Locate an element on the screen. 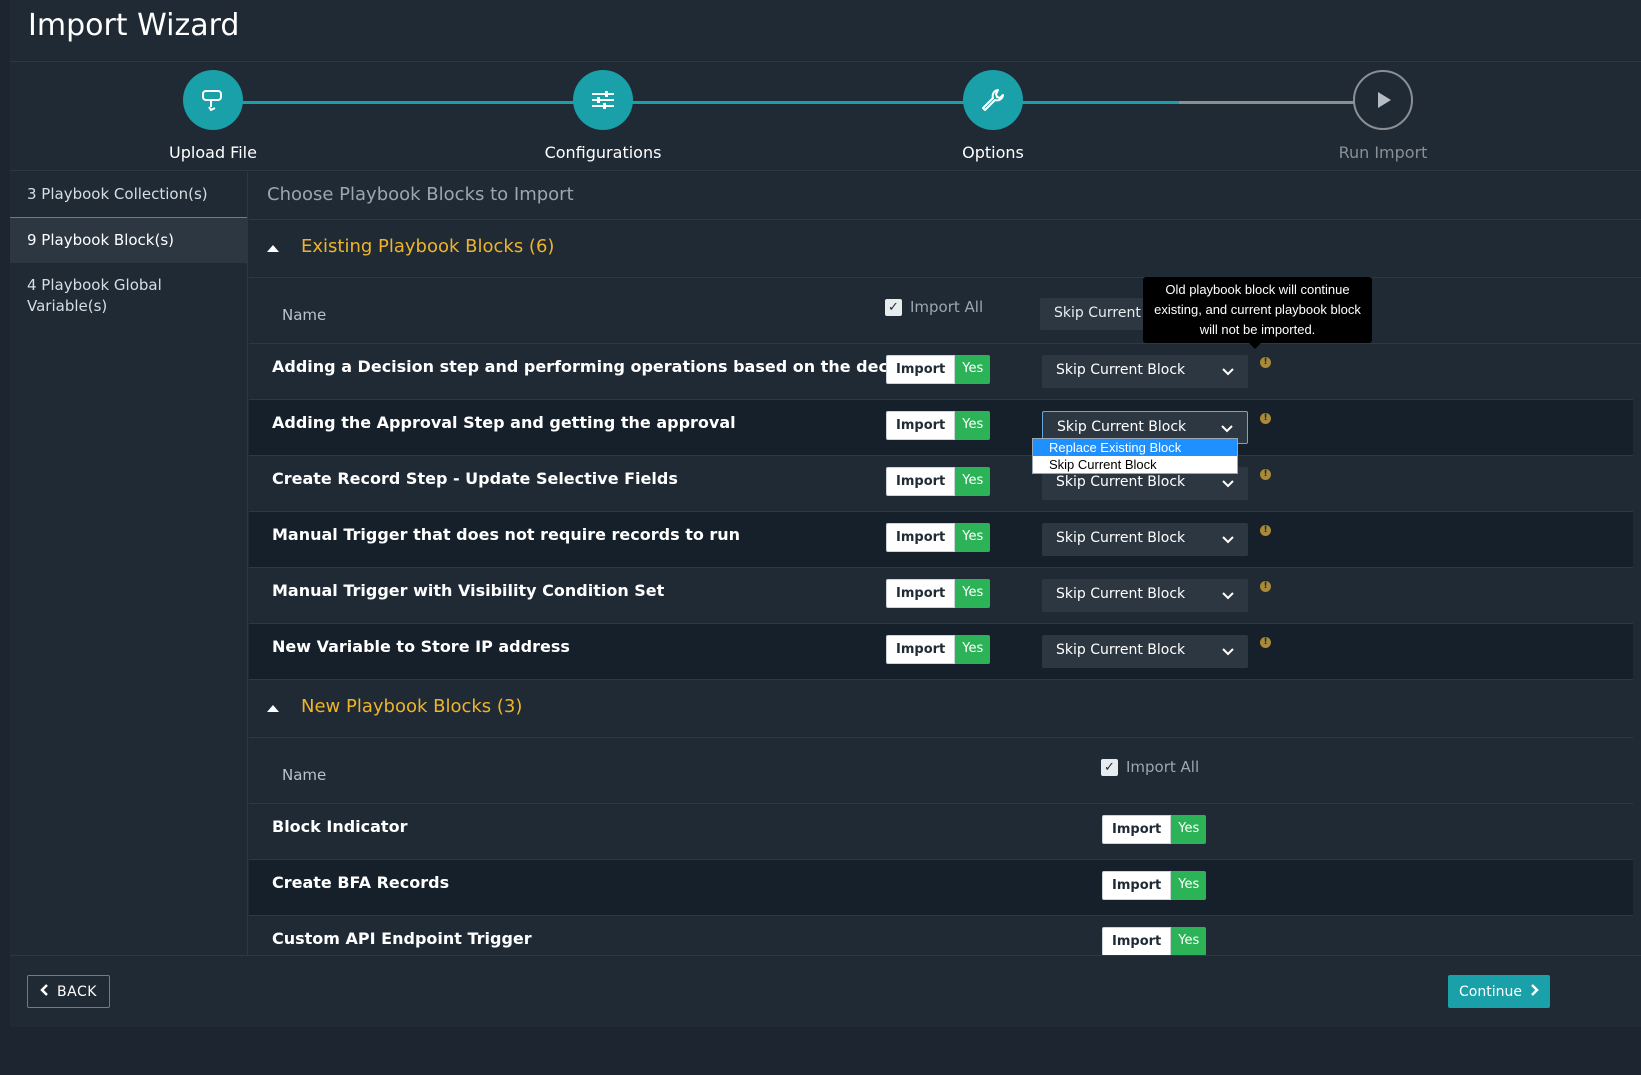 This screenshot has width=1641, height=1075. step-run-import: Run Import is located at coordinates (1383, 116).